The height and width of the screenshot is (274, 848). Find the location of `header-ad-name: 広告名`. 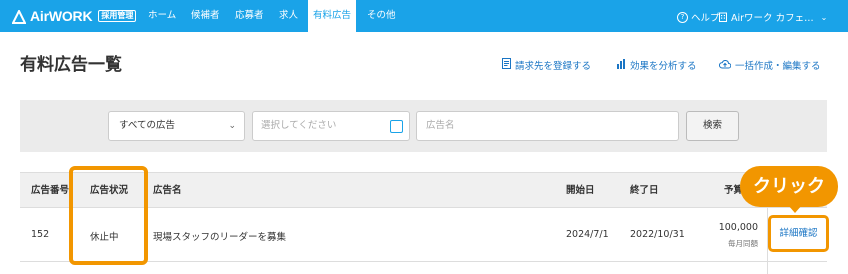

header-ad-name: 広告名 is located at coordinates (167, 190).